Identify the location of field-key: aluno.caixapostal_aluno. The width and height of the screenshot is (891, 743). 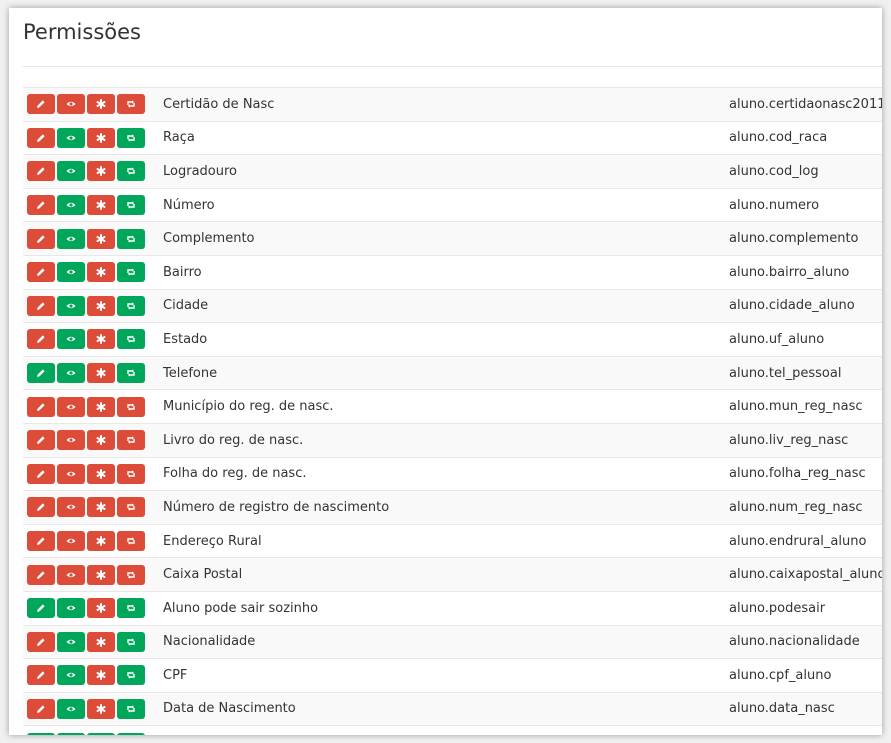
(805, 575).